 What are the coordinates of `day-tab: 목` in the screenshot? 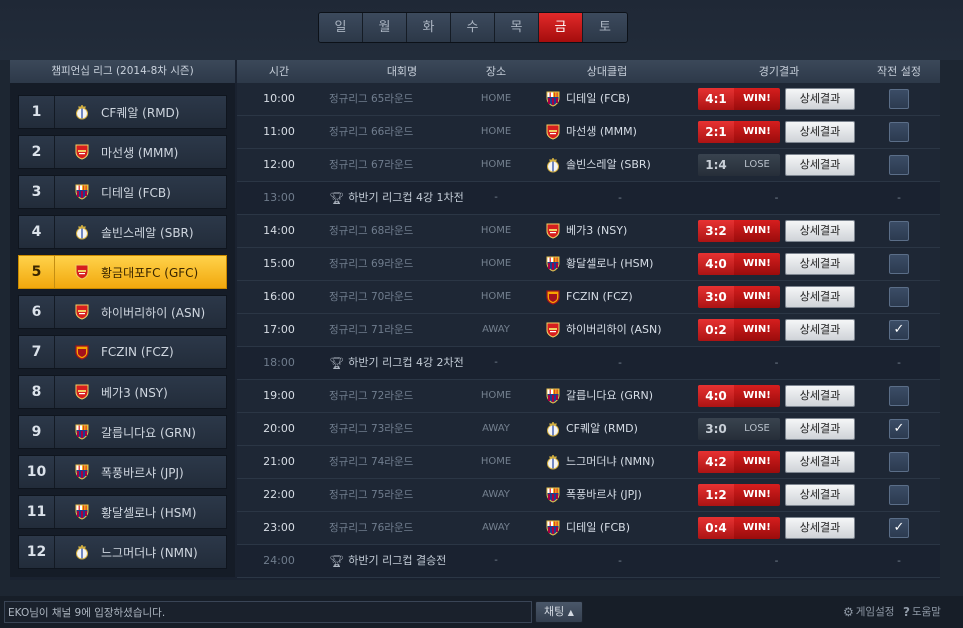 It's located at (517, 27).